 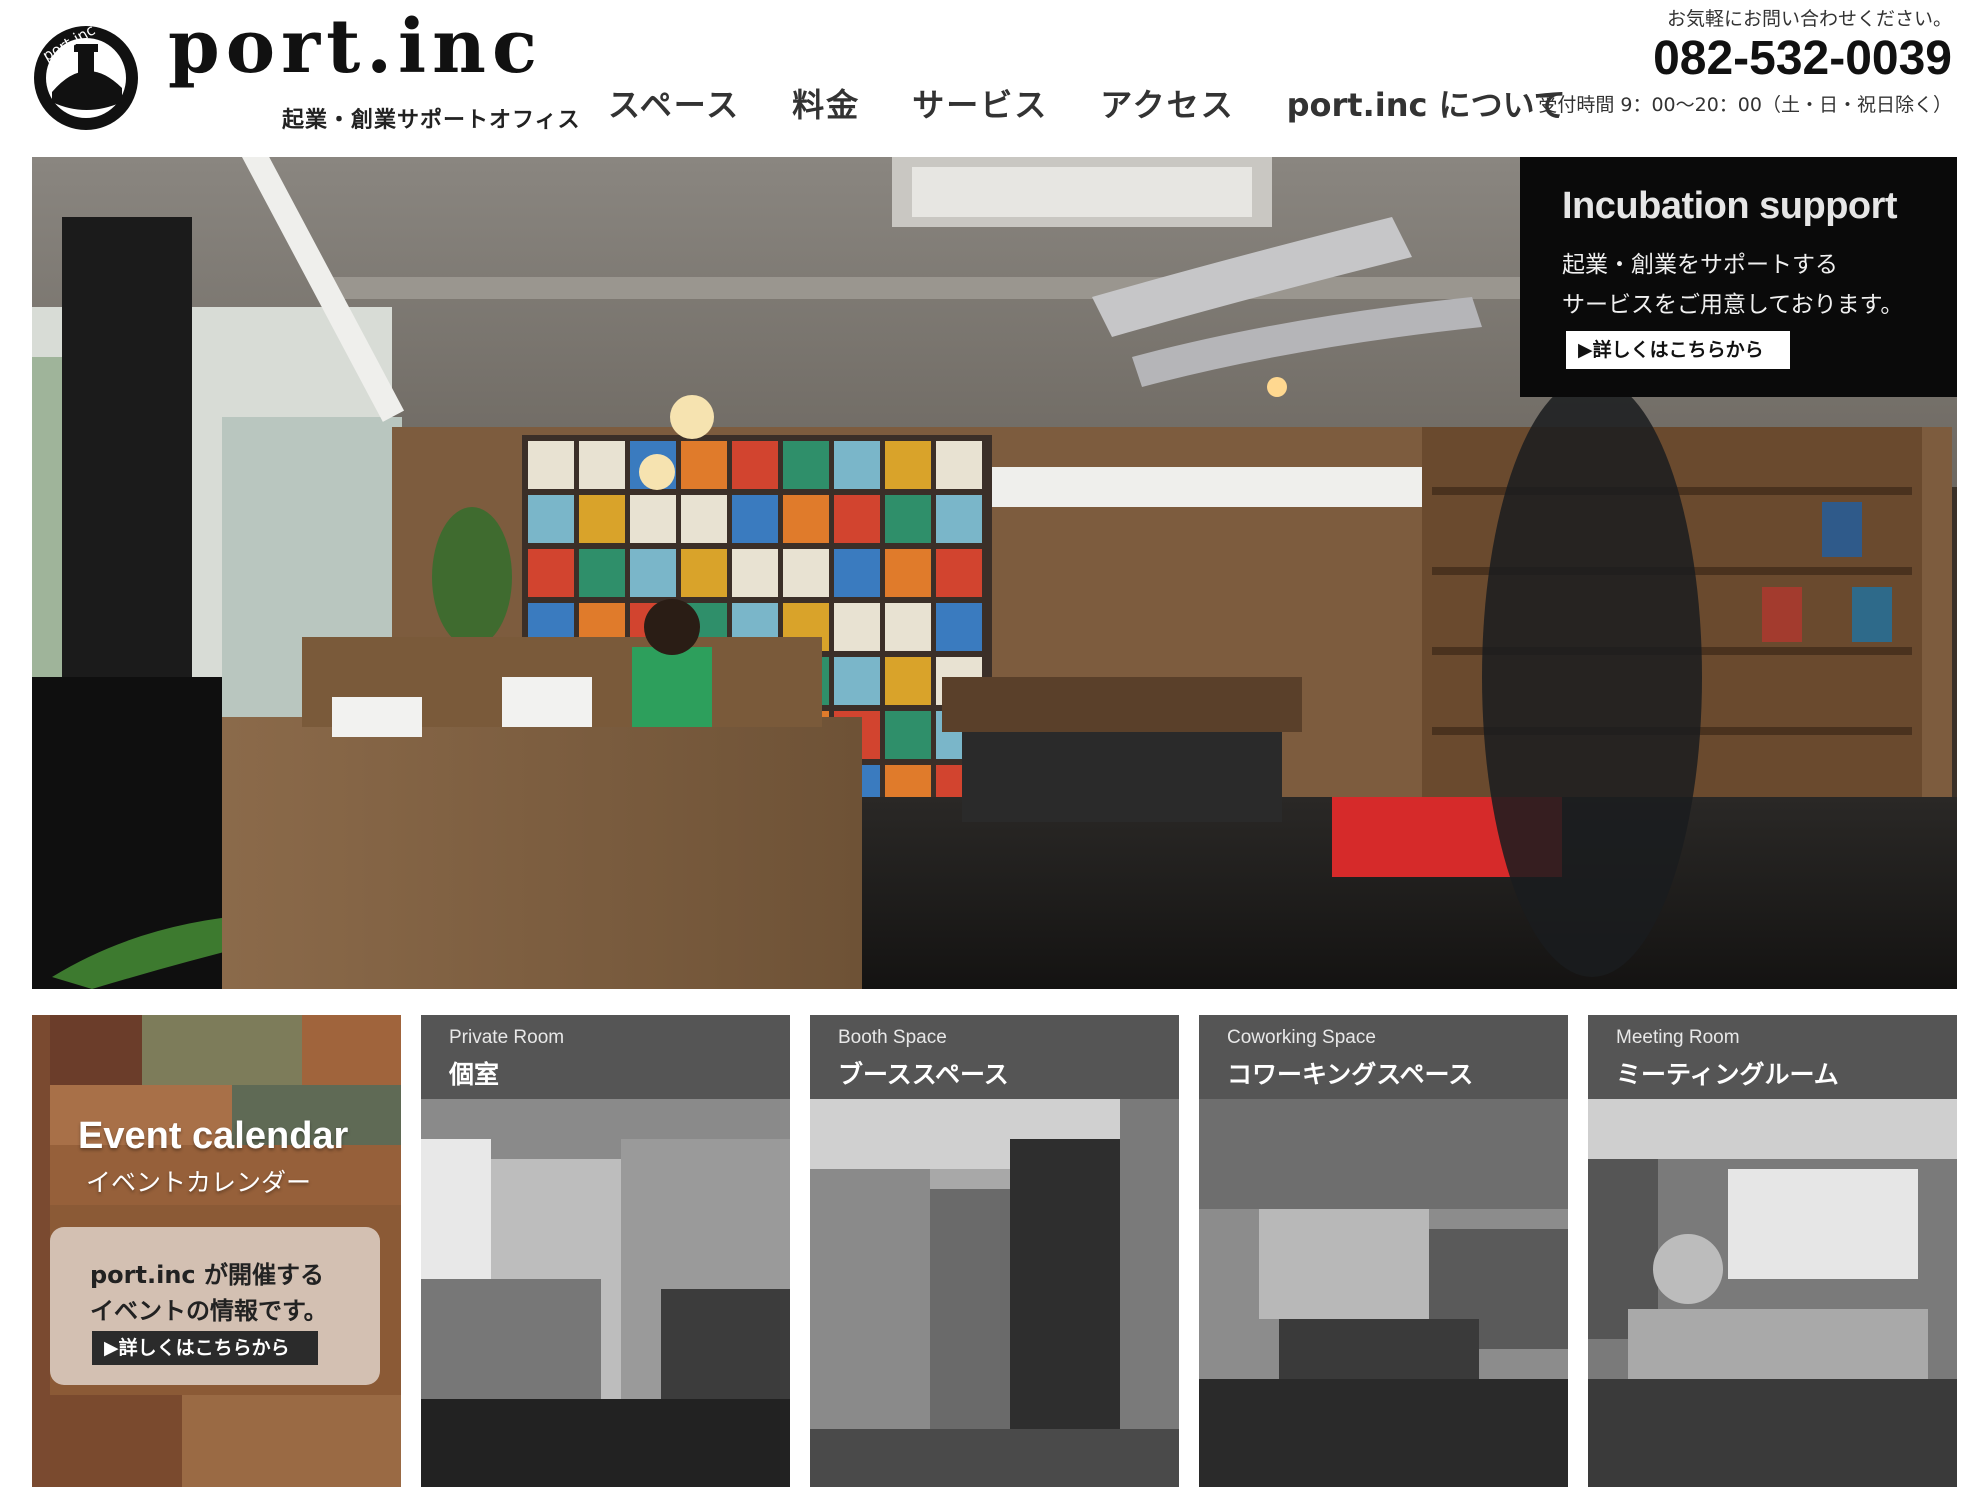 I want to click on tile-private-room: Private Room 個室, so click(x=605, y=1251).